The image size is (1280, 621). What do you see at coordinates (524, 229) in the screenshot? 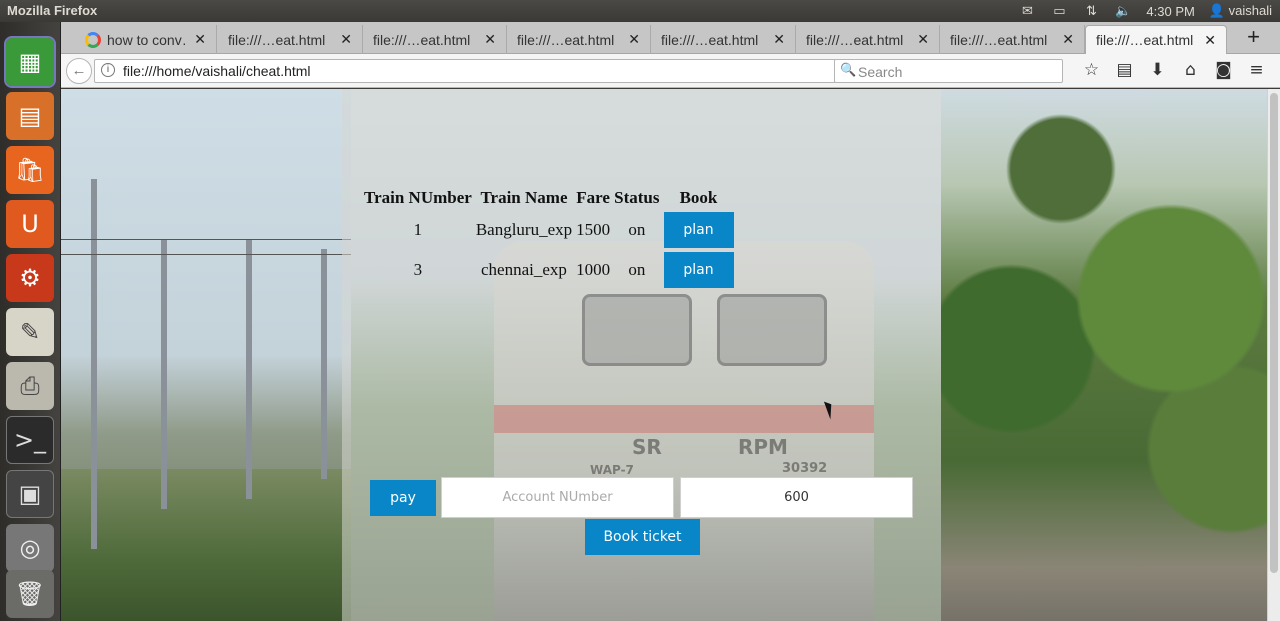
I see `train-name-cell: Bangluru_exp` at bounding box center [524, 229].